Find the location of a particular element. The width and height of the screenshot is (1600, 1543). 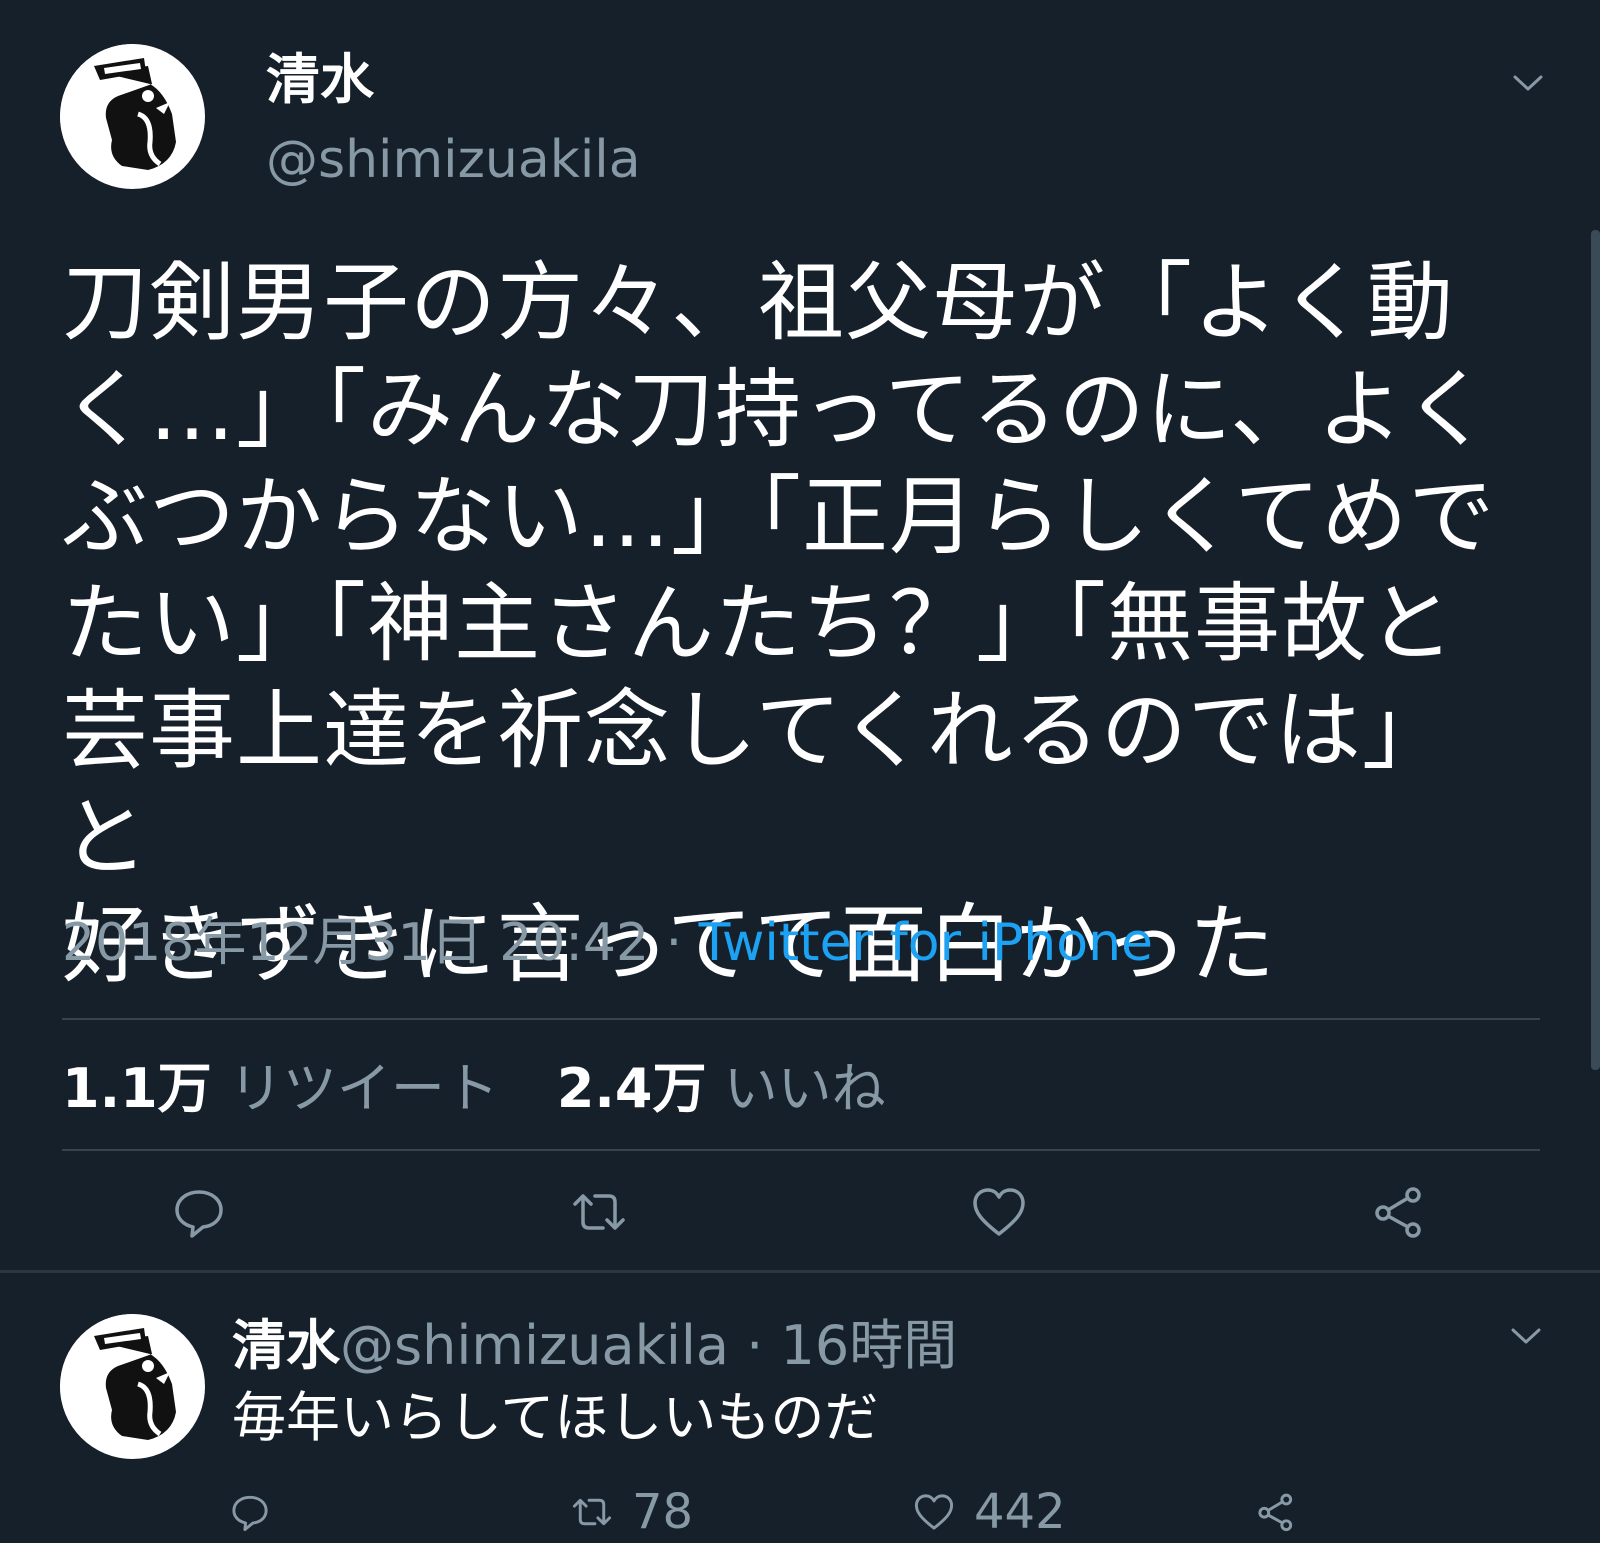

reply-time: 16時間 is located at coordinates (869, 1345).